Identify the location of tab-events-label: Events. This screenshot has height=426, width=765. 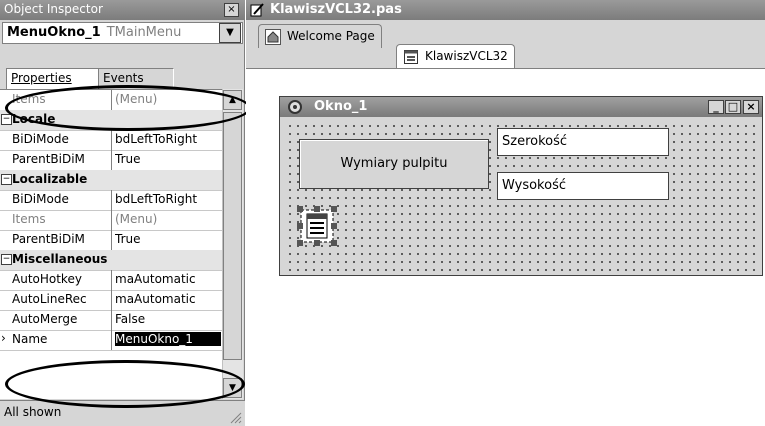
(123, 78).